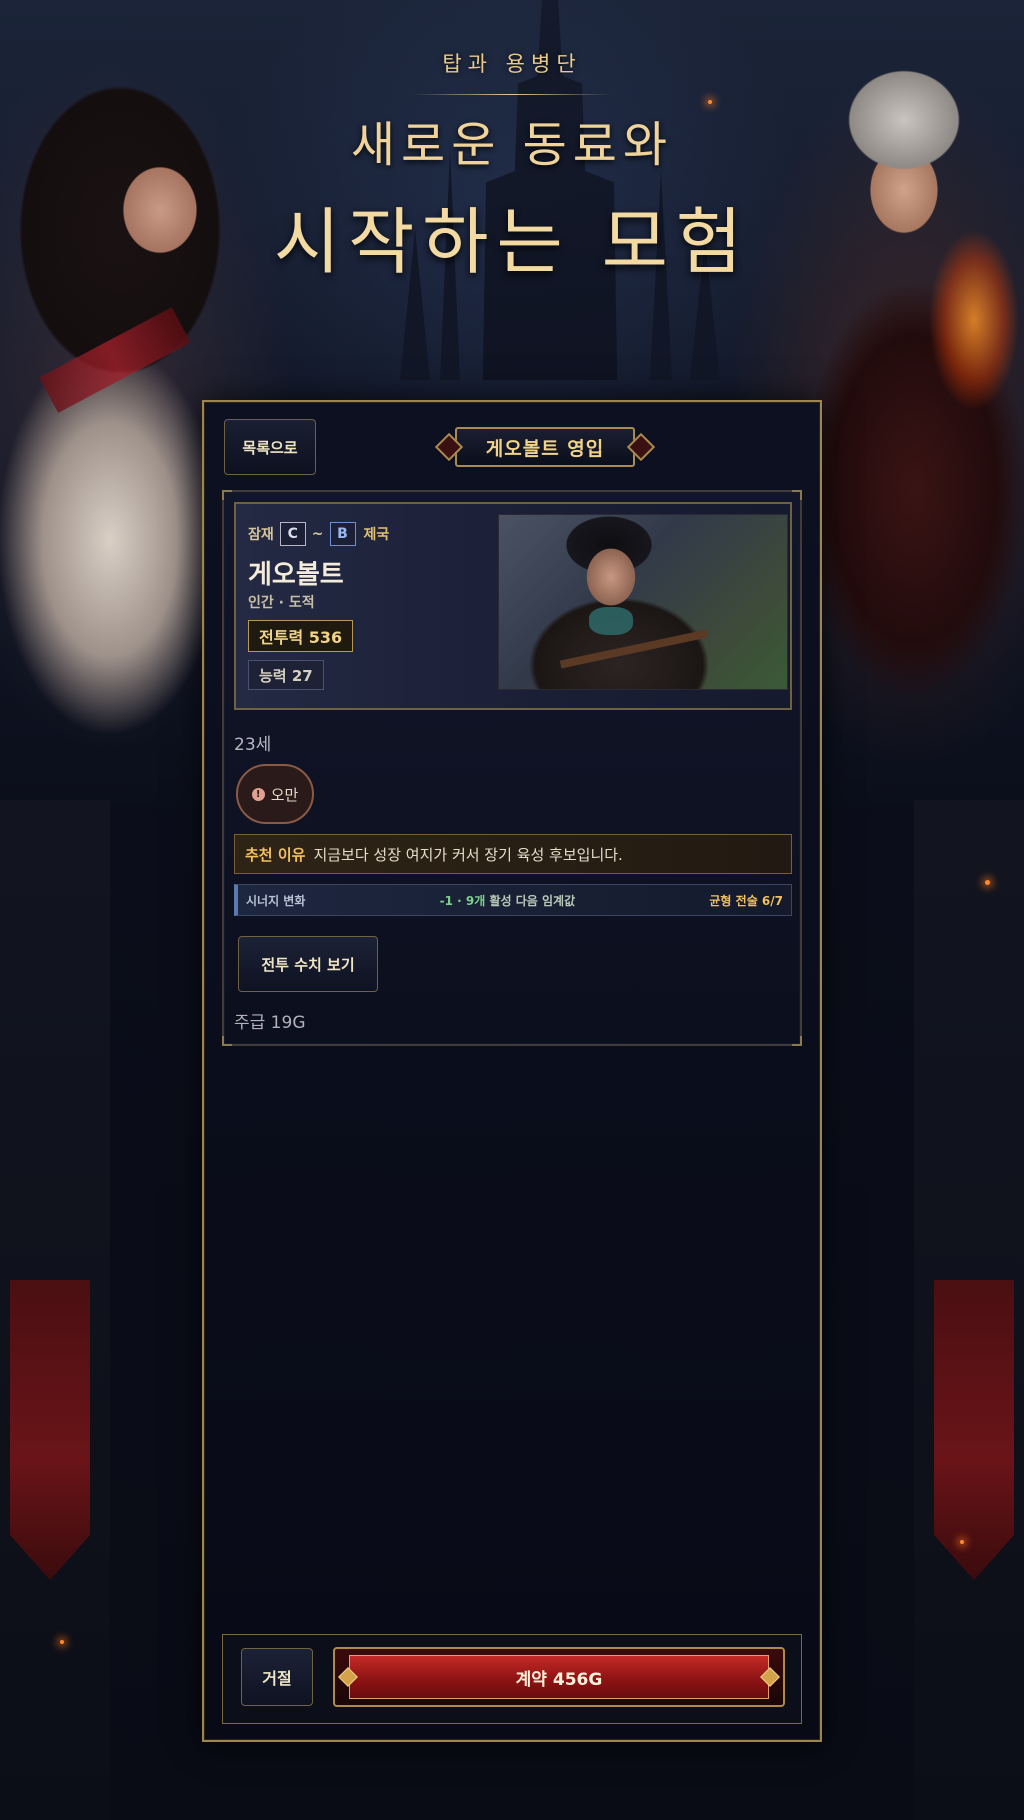 Image resolution: width=1024 pixels, height=1820 pixels. What do you see at coordinates (468, 854) in the screenshot?
I see `reason-text: 지금보다 성장 여지가 커서 장기 육성 후보입니다.` at bounding box center [468, 854].